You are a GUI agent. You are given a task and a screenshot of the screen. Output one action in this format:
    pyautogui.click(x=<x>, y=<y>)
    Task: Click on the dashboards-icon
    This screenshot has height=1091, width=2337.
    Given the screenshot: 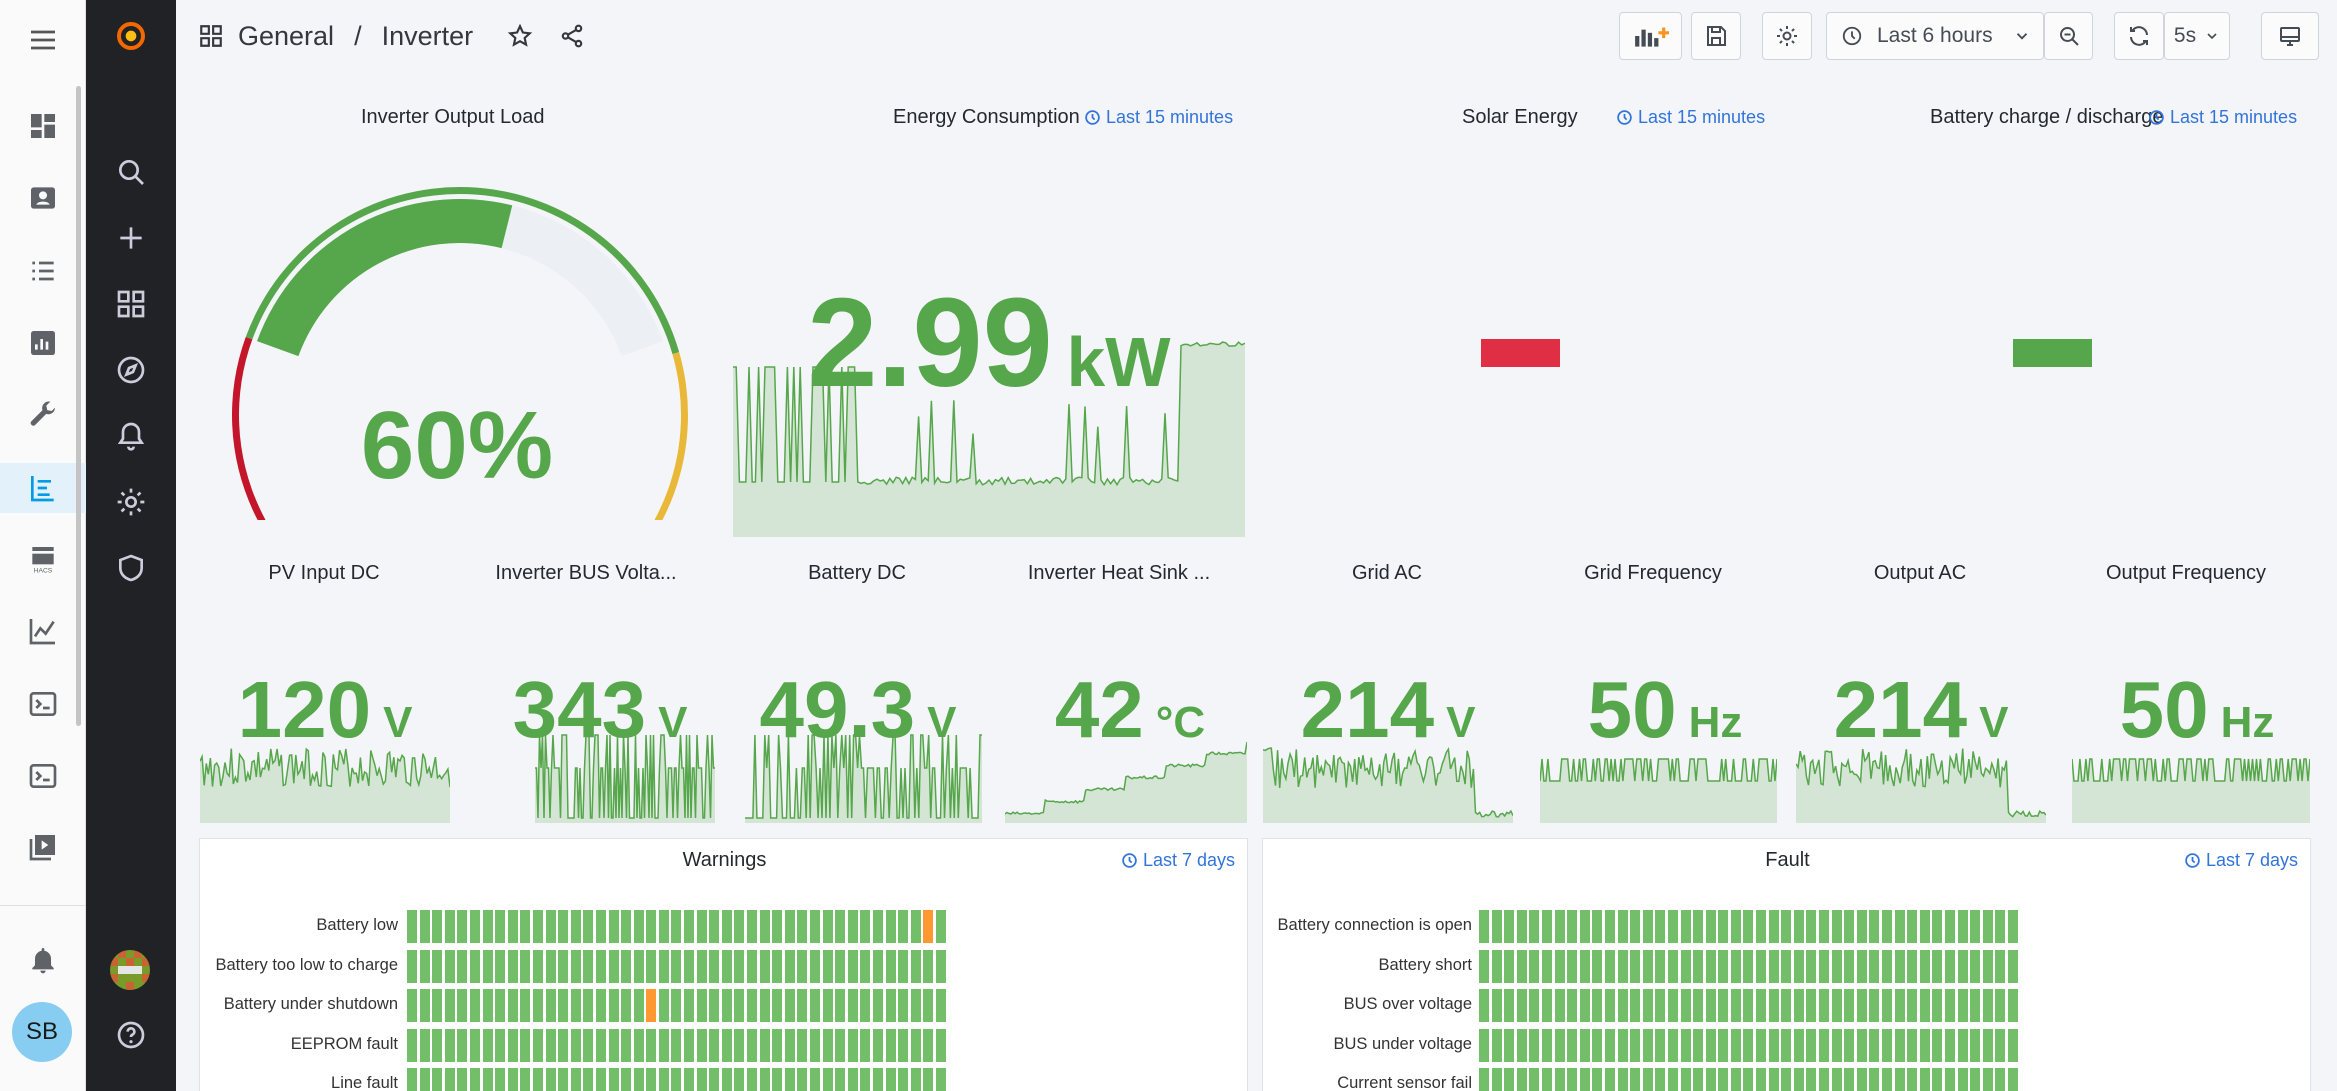 What is the action you would take?
    pyautogui.click(x=131, y=304)
    